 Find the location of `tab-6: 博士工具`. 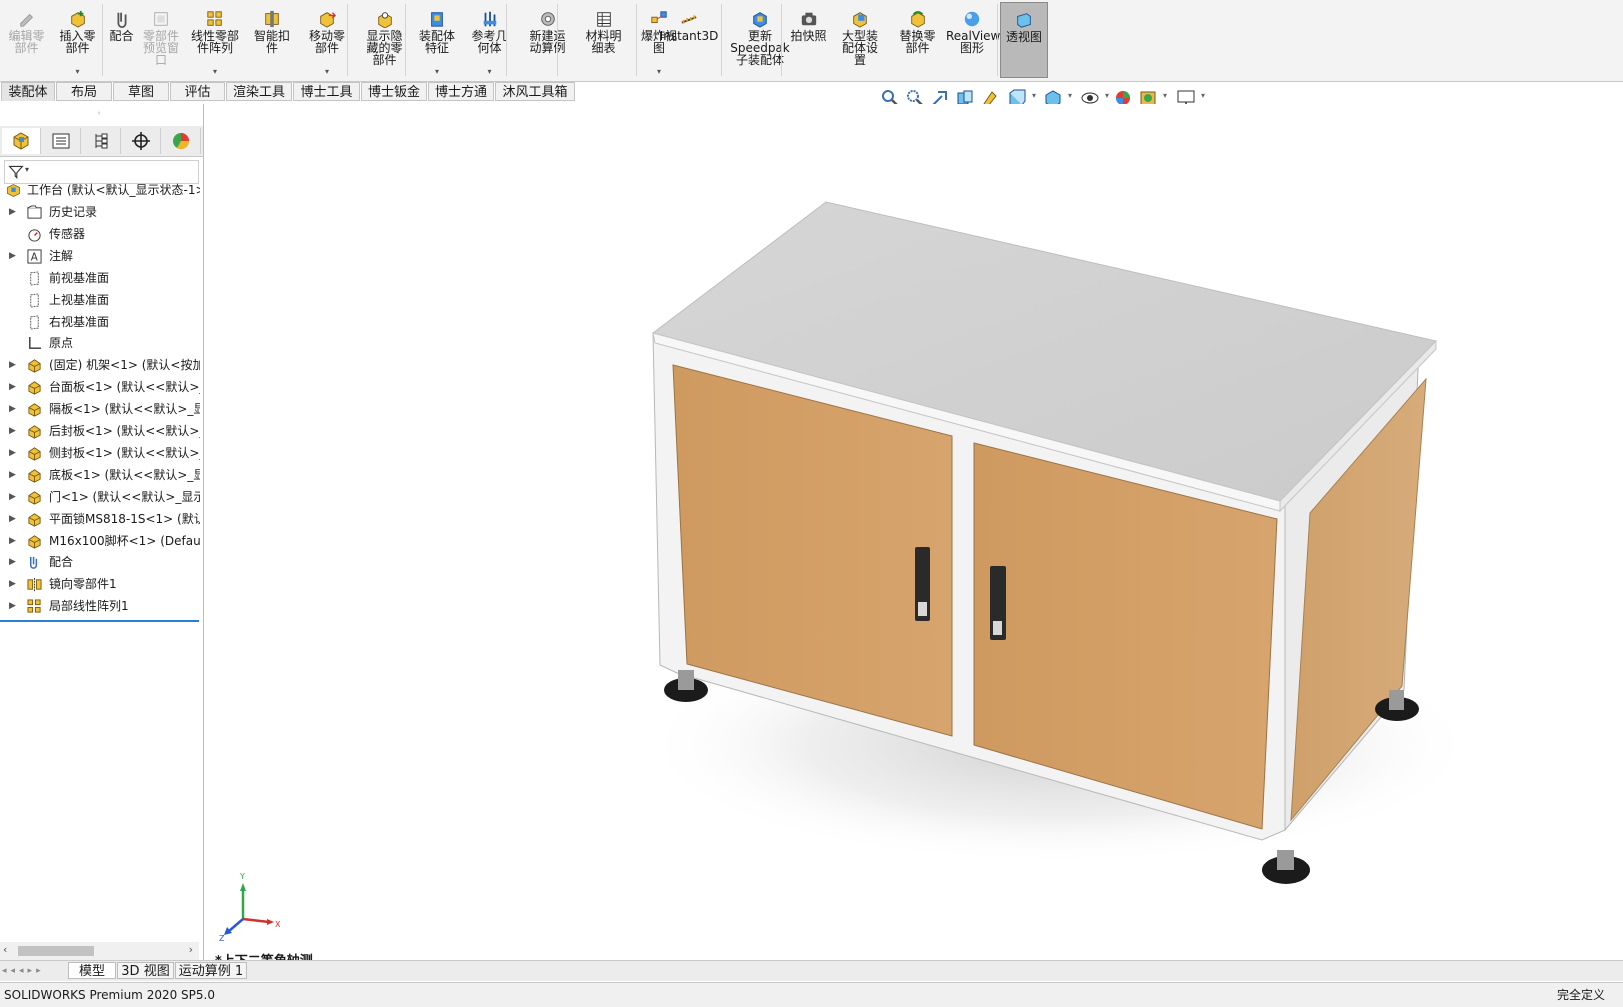

tab-6: 博士工具 is located at coordinates (326, 91).